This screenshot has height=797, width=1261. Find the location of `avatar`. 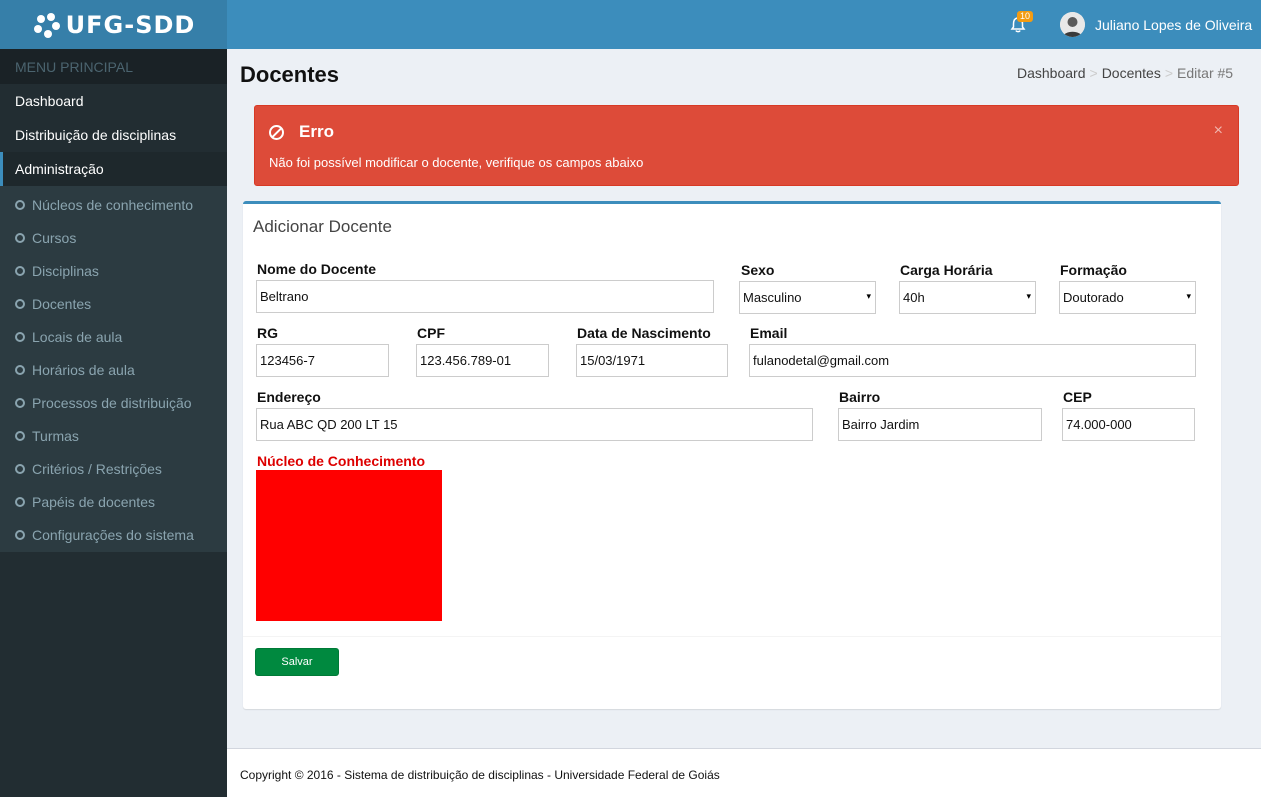

avatar is located at coordinates (1072, 24).